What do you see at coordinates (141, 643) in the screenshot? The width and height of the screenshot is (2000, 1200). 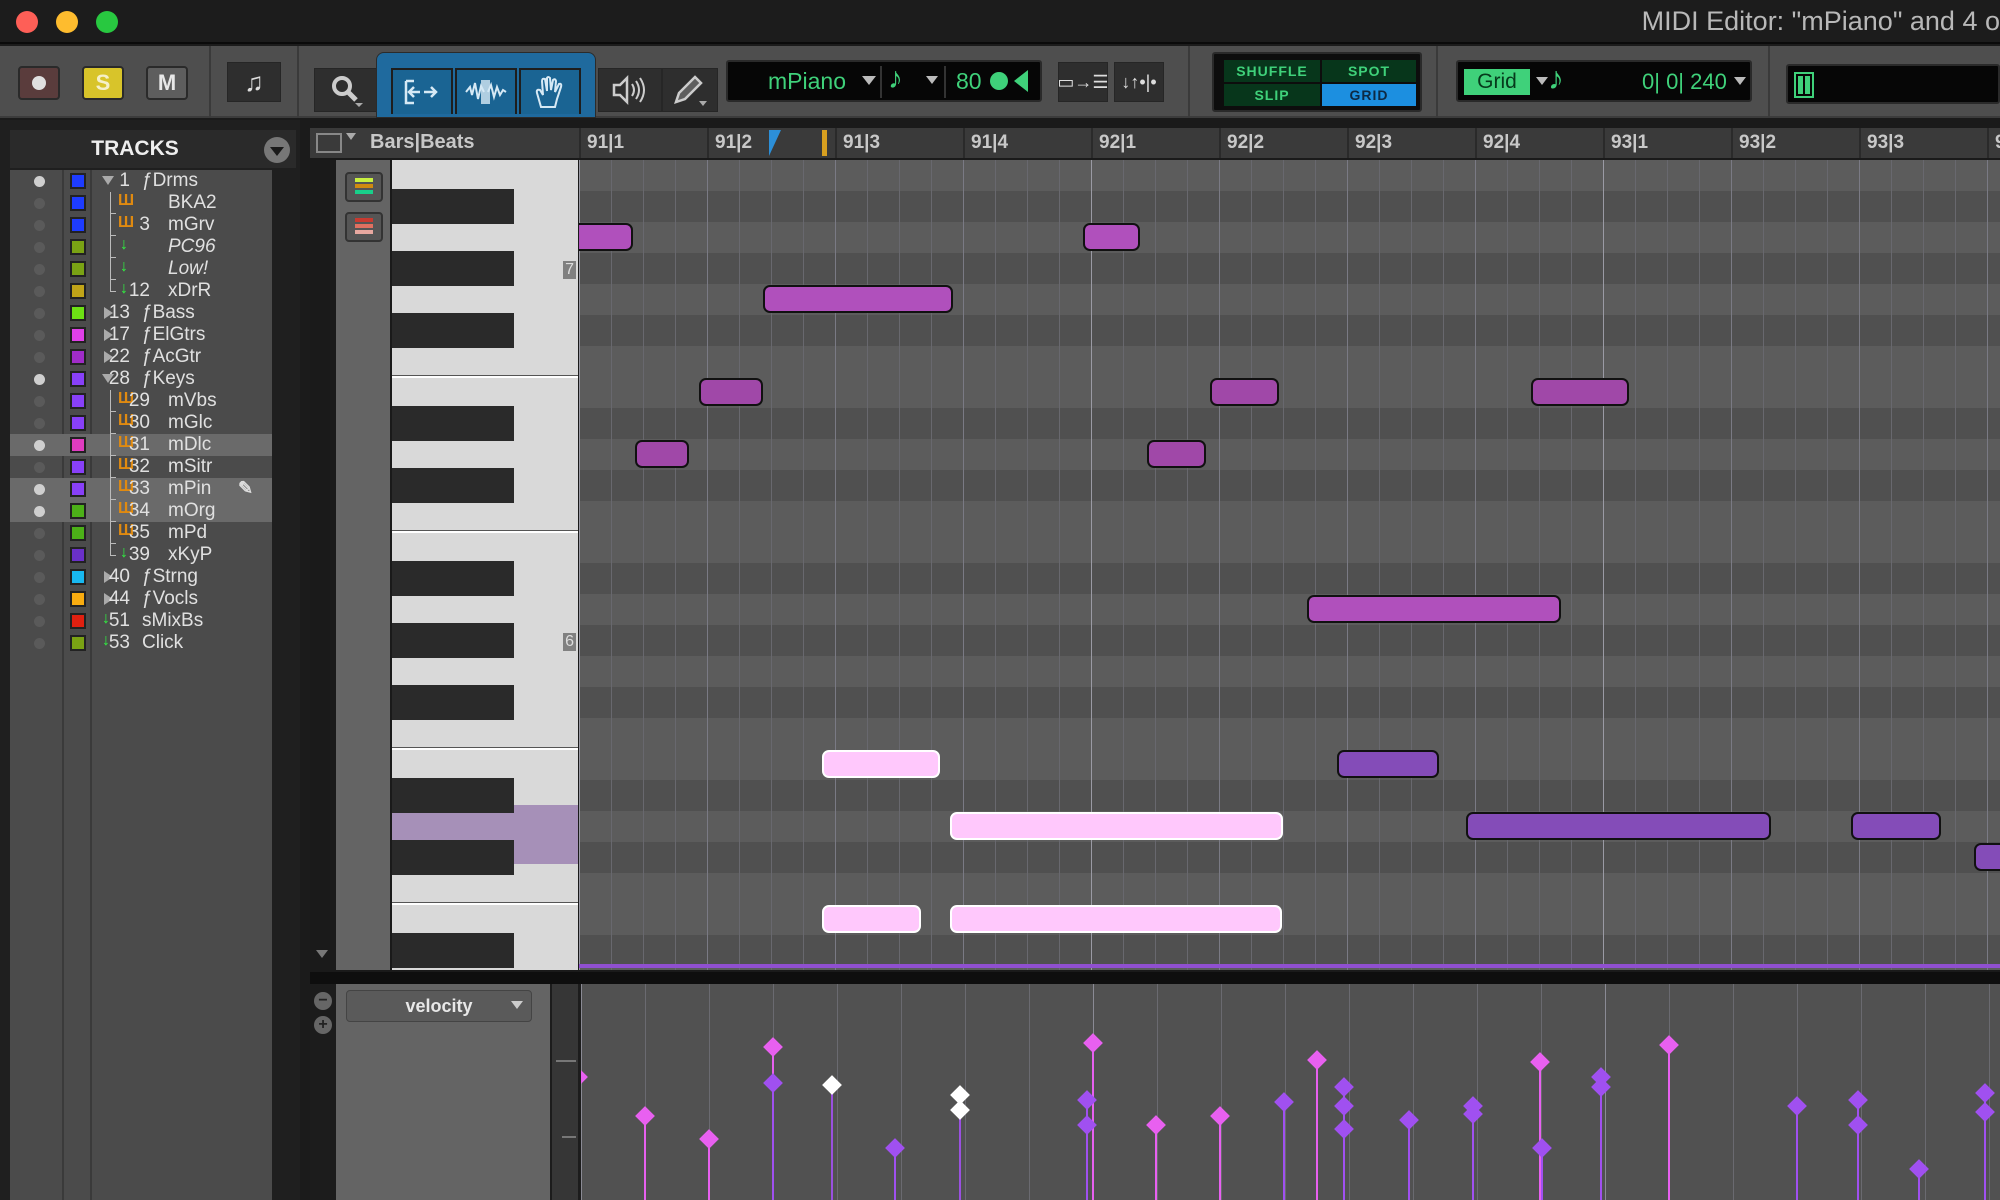 I see `track-row: ↓ 53 Click` at bounding box center [141, 643].